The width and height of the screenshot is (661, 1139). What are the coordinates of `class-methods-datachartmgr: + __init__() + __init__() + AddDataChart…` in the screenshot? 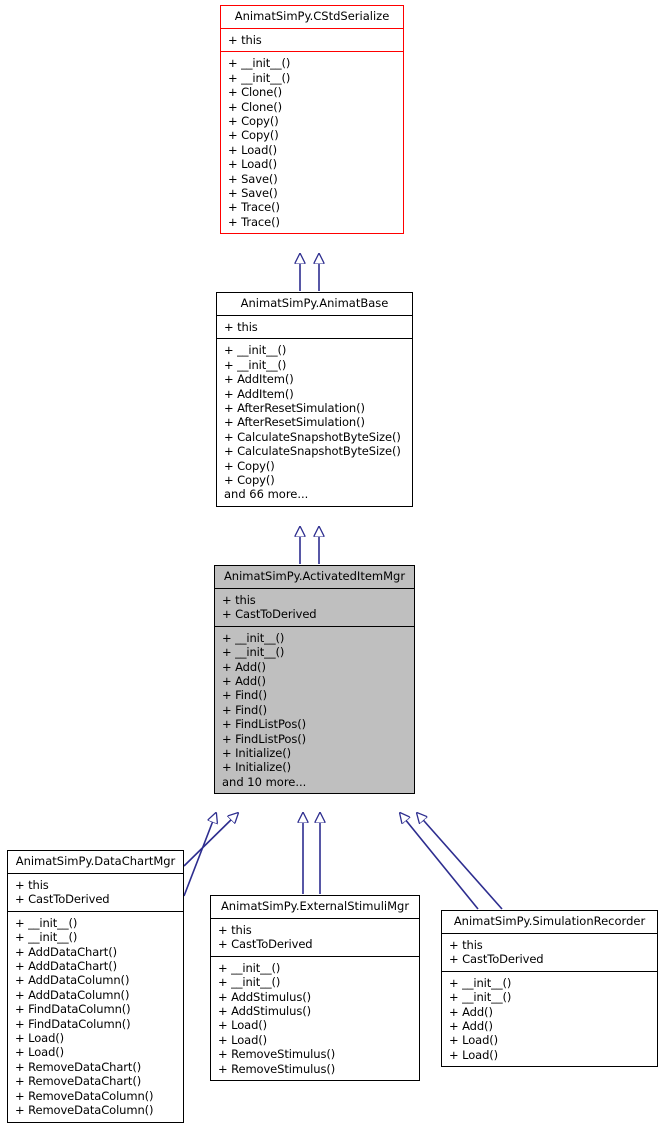 It's located at (95, 1017).